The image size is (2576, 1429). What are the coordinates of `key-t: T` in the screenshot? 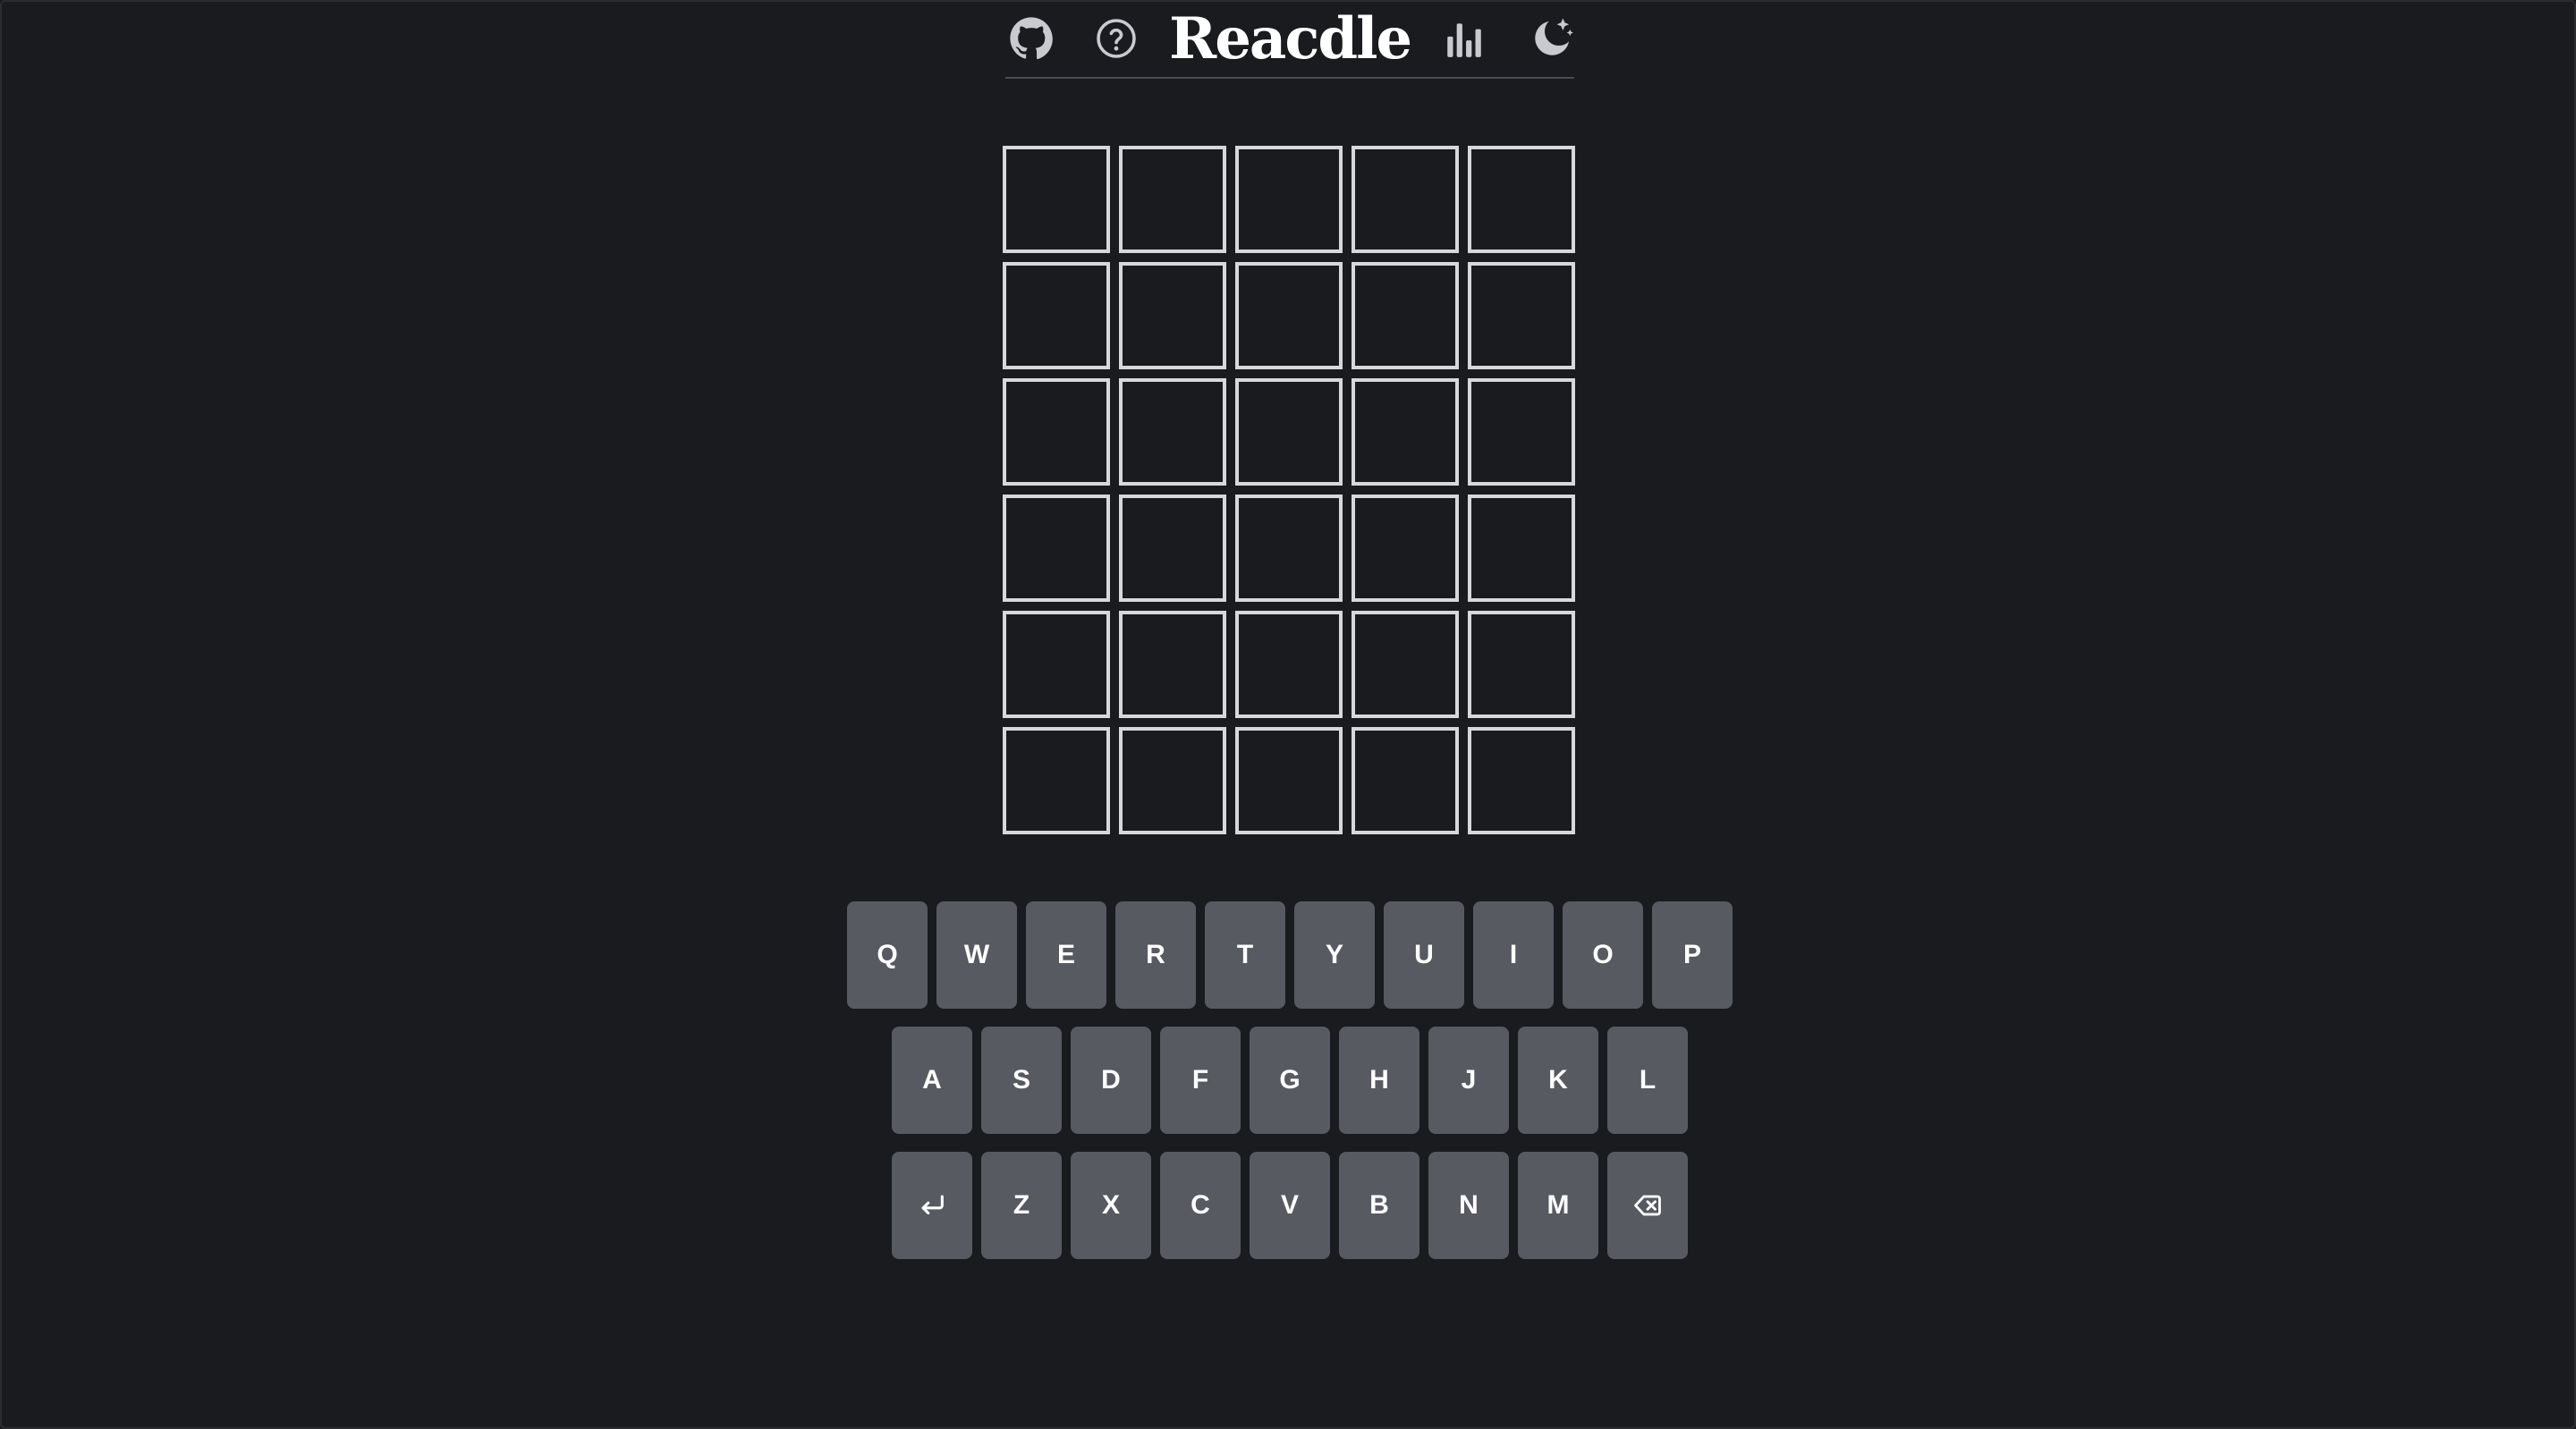 It's located at (1245, 955).